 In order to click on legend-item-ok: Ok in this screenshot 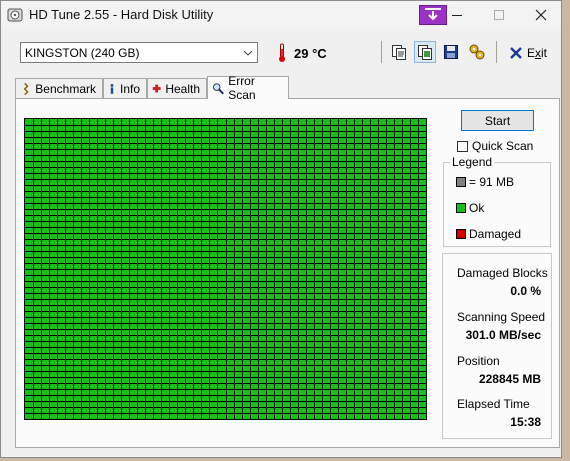, I will do `click(470, 208)`.